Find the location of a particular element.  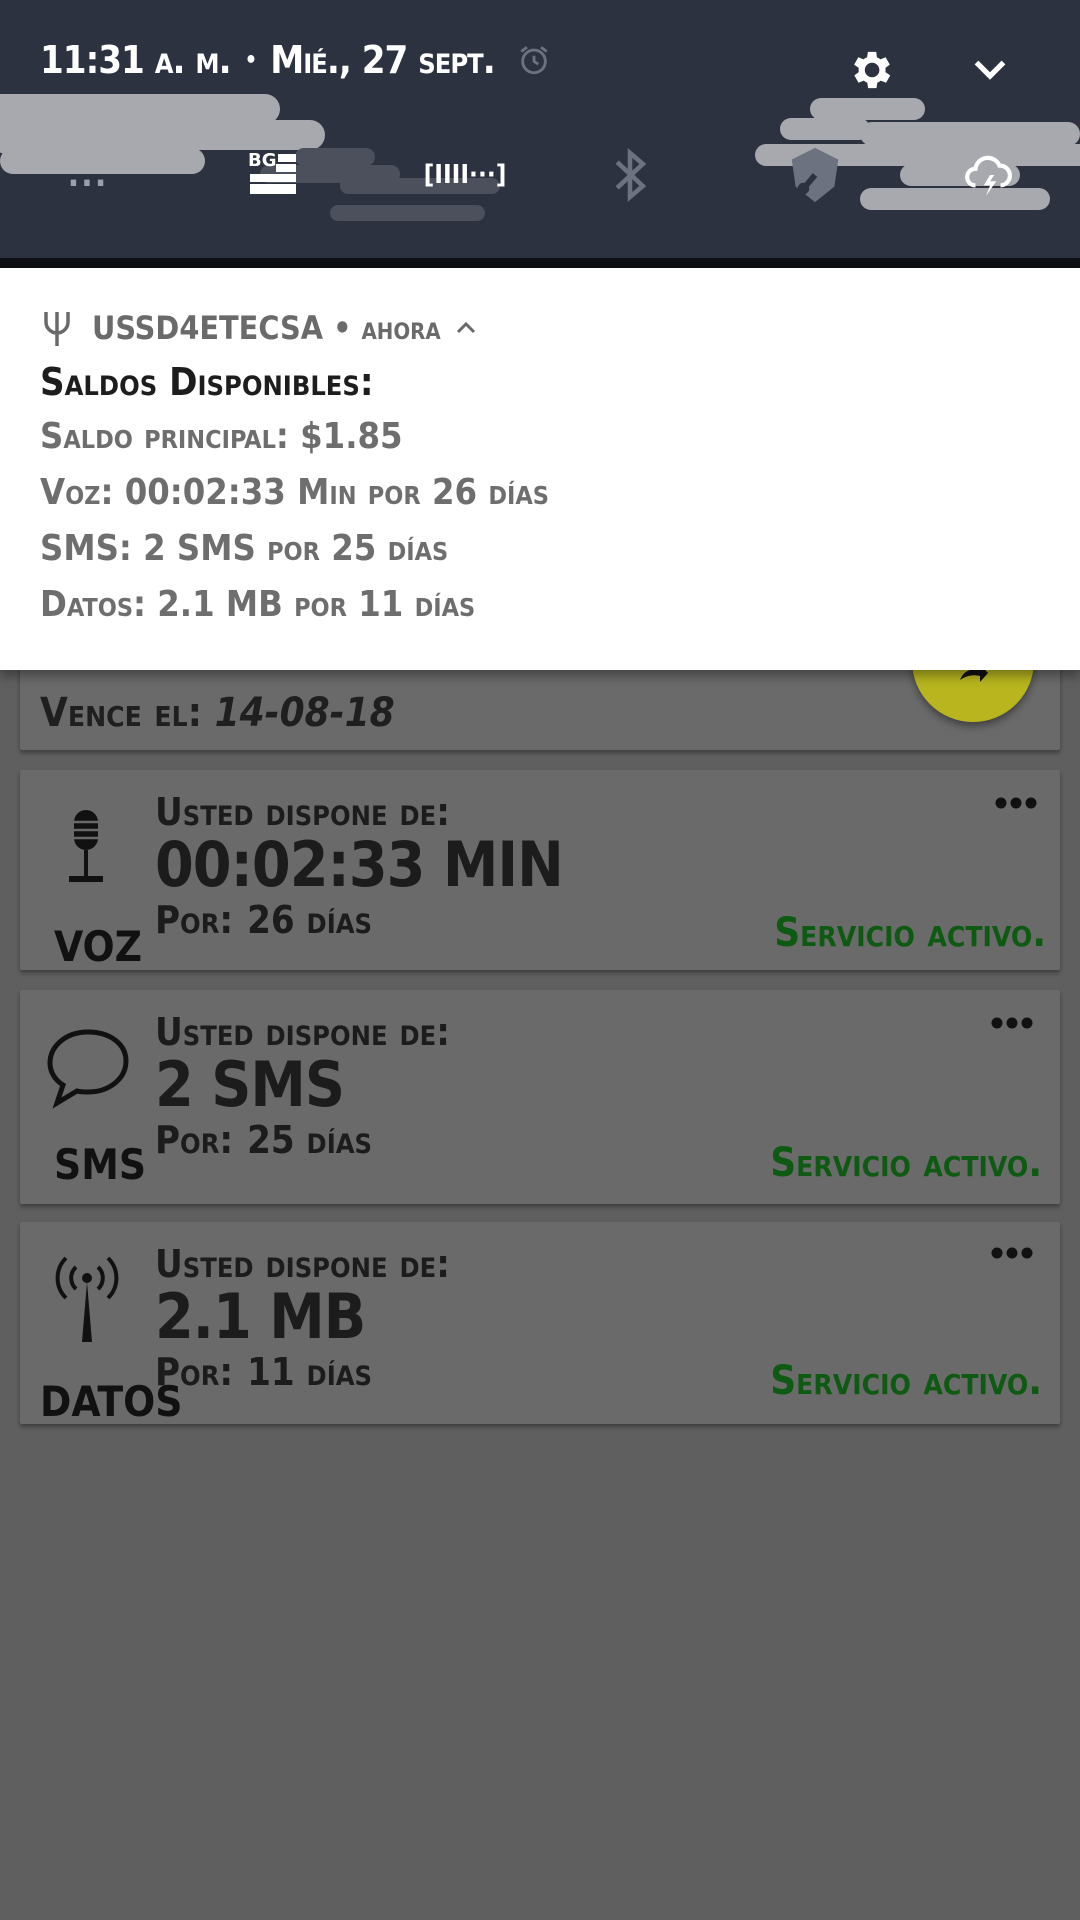

service-period: Por: 25 días is located at coordinates (263, 1140).